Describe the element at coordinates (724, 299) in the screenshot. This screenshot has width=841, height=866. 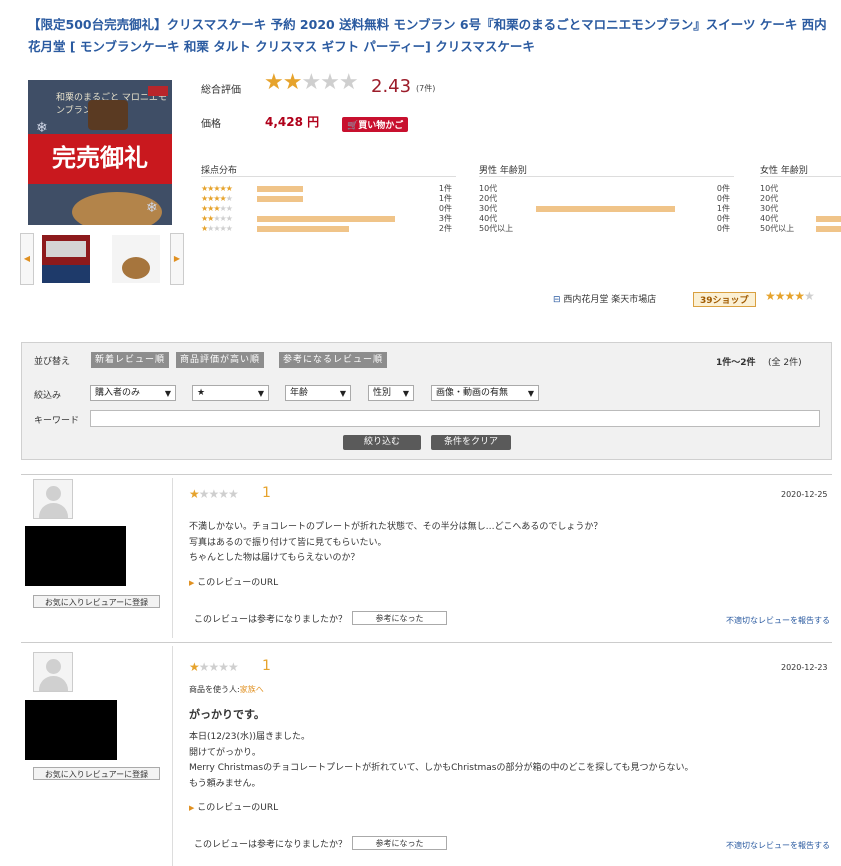
I see `shop-39-badge: 39ショップ` at that location.